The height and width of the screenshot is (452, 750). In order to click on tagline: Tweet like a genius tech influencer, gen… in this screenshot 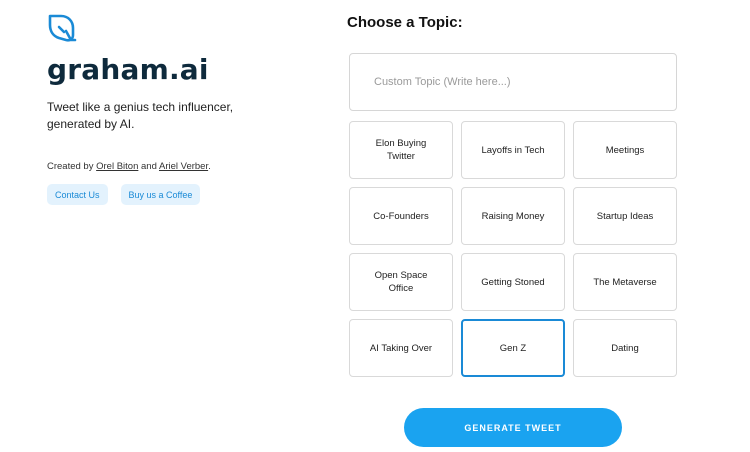, I will do `click(140, 115)`.